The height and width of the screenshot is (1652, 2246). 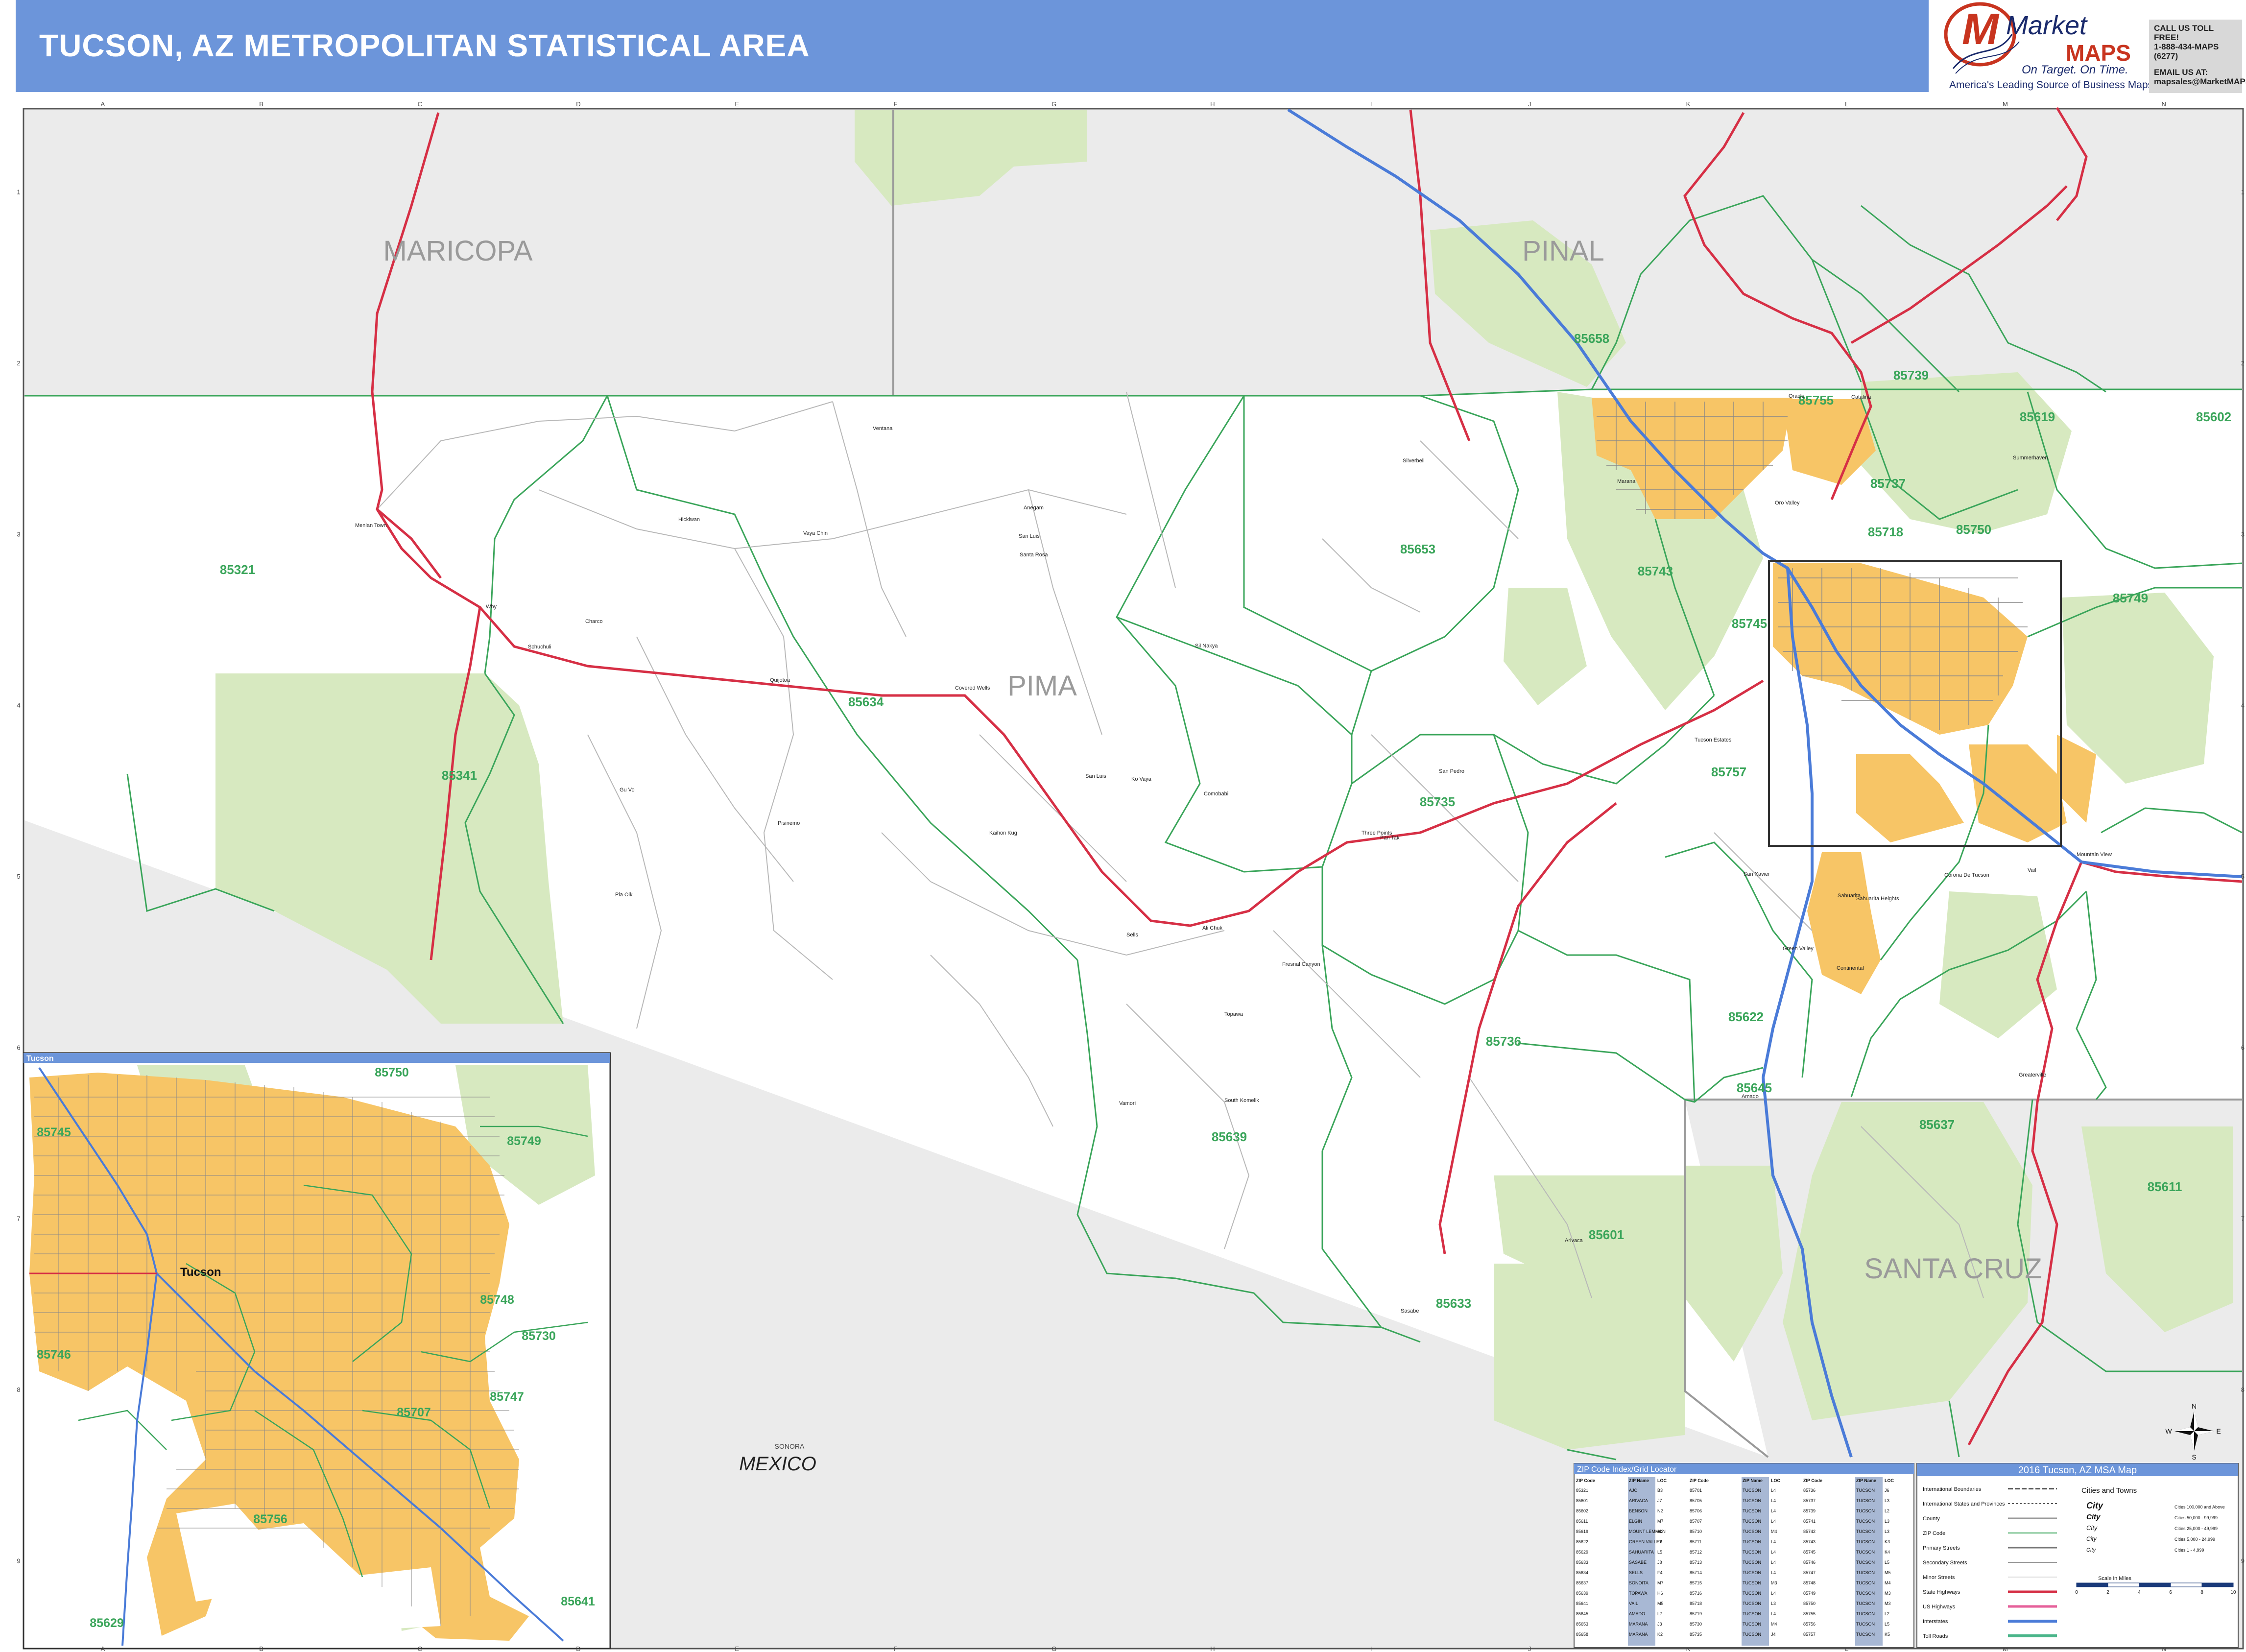 I want to click on zip-index-title: ZIP Code Index/Grid Locator, so click(x=1627, y=1470).